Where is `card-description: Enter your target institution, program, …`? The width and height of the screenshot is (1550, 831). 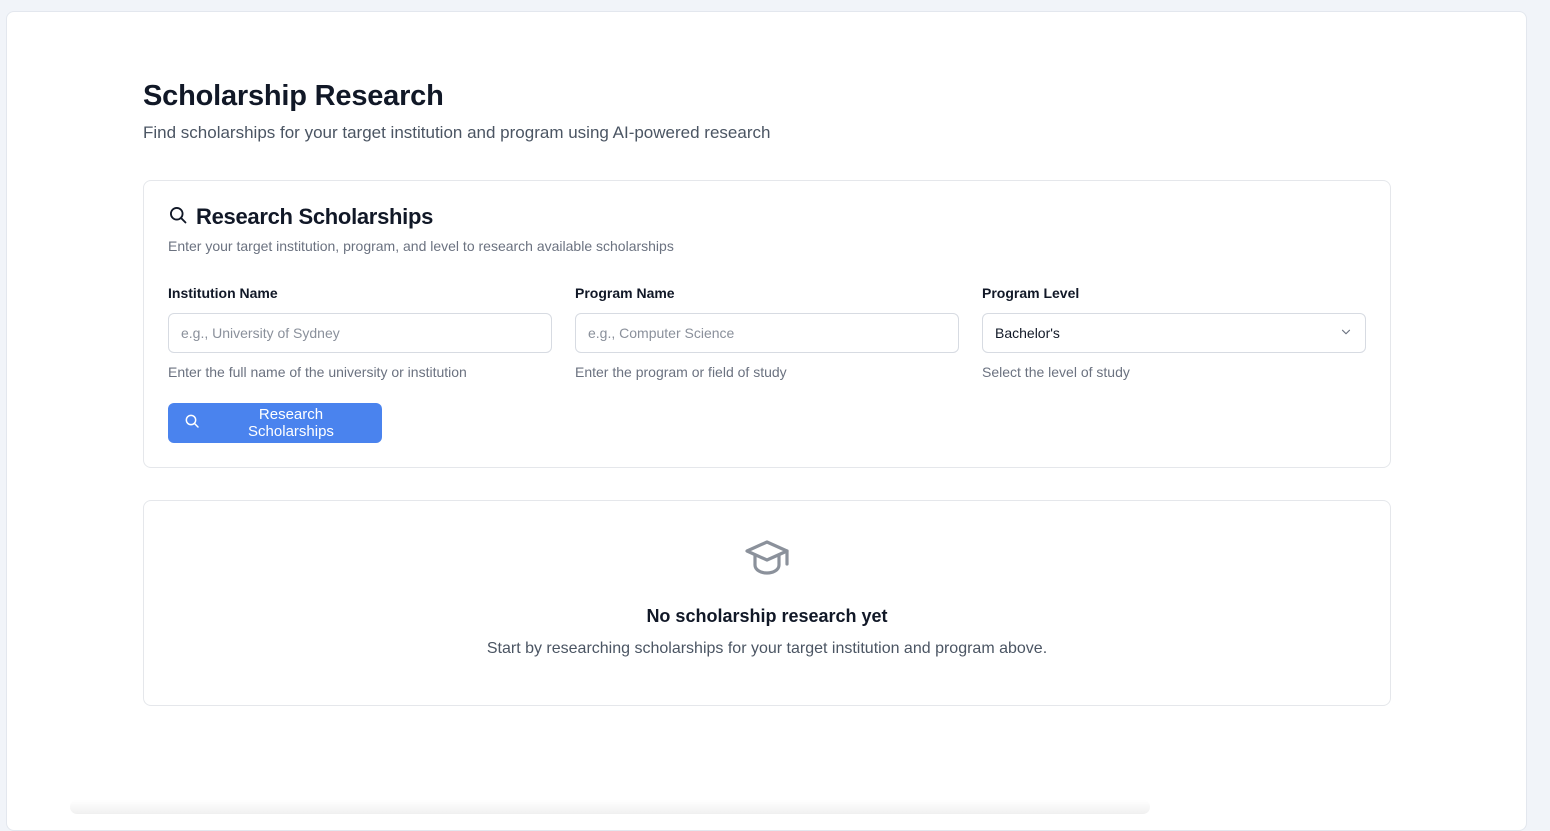
card-description: Enter your target institution, program, … is located at coordinates (421, 246).